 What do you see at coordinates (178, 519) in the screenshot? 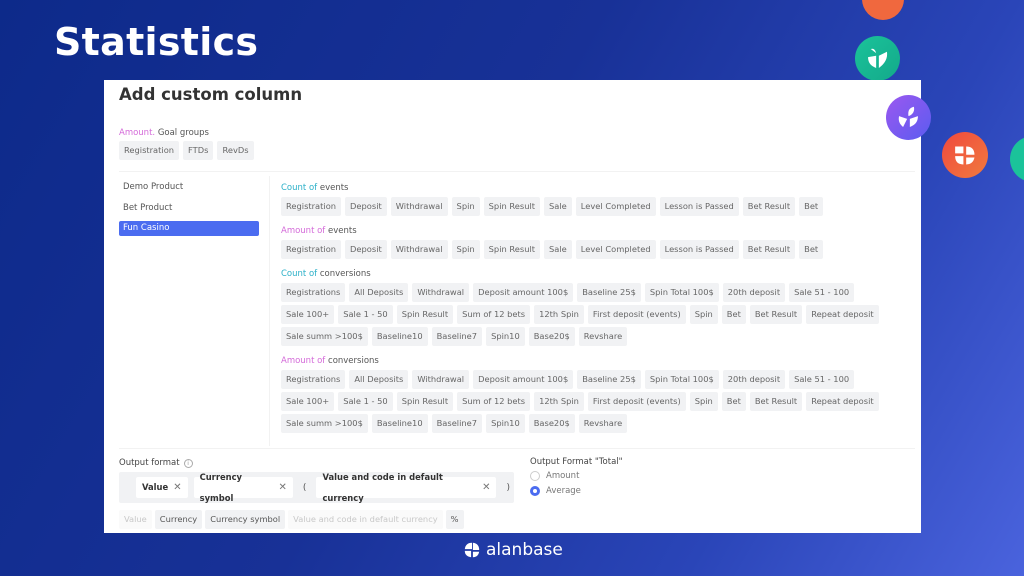
I see `format-option-chip: Currency` at bounding box center [178, 519].